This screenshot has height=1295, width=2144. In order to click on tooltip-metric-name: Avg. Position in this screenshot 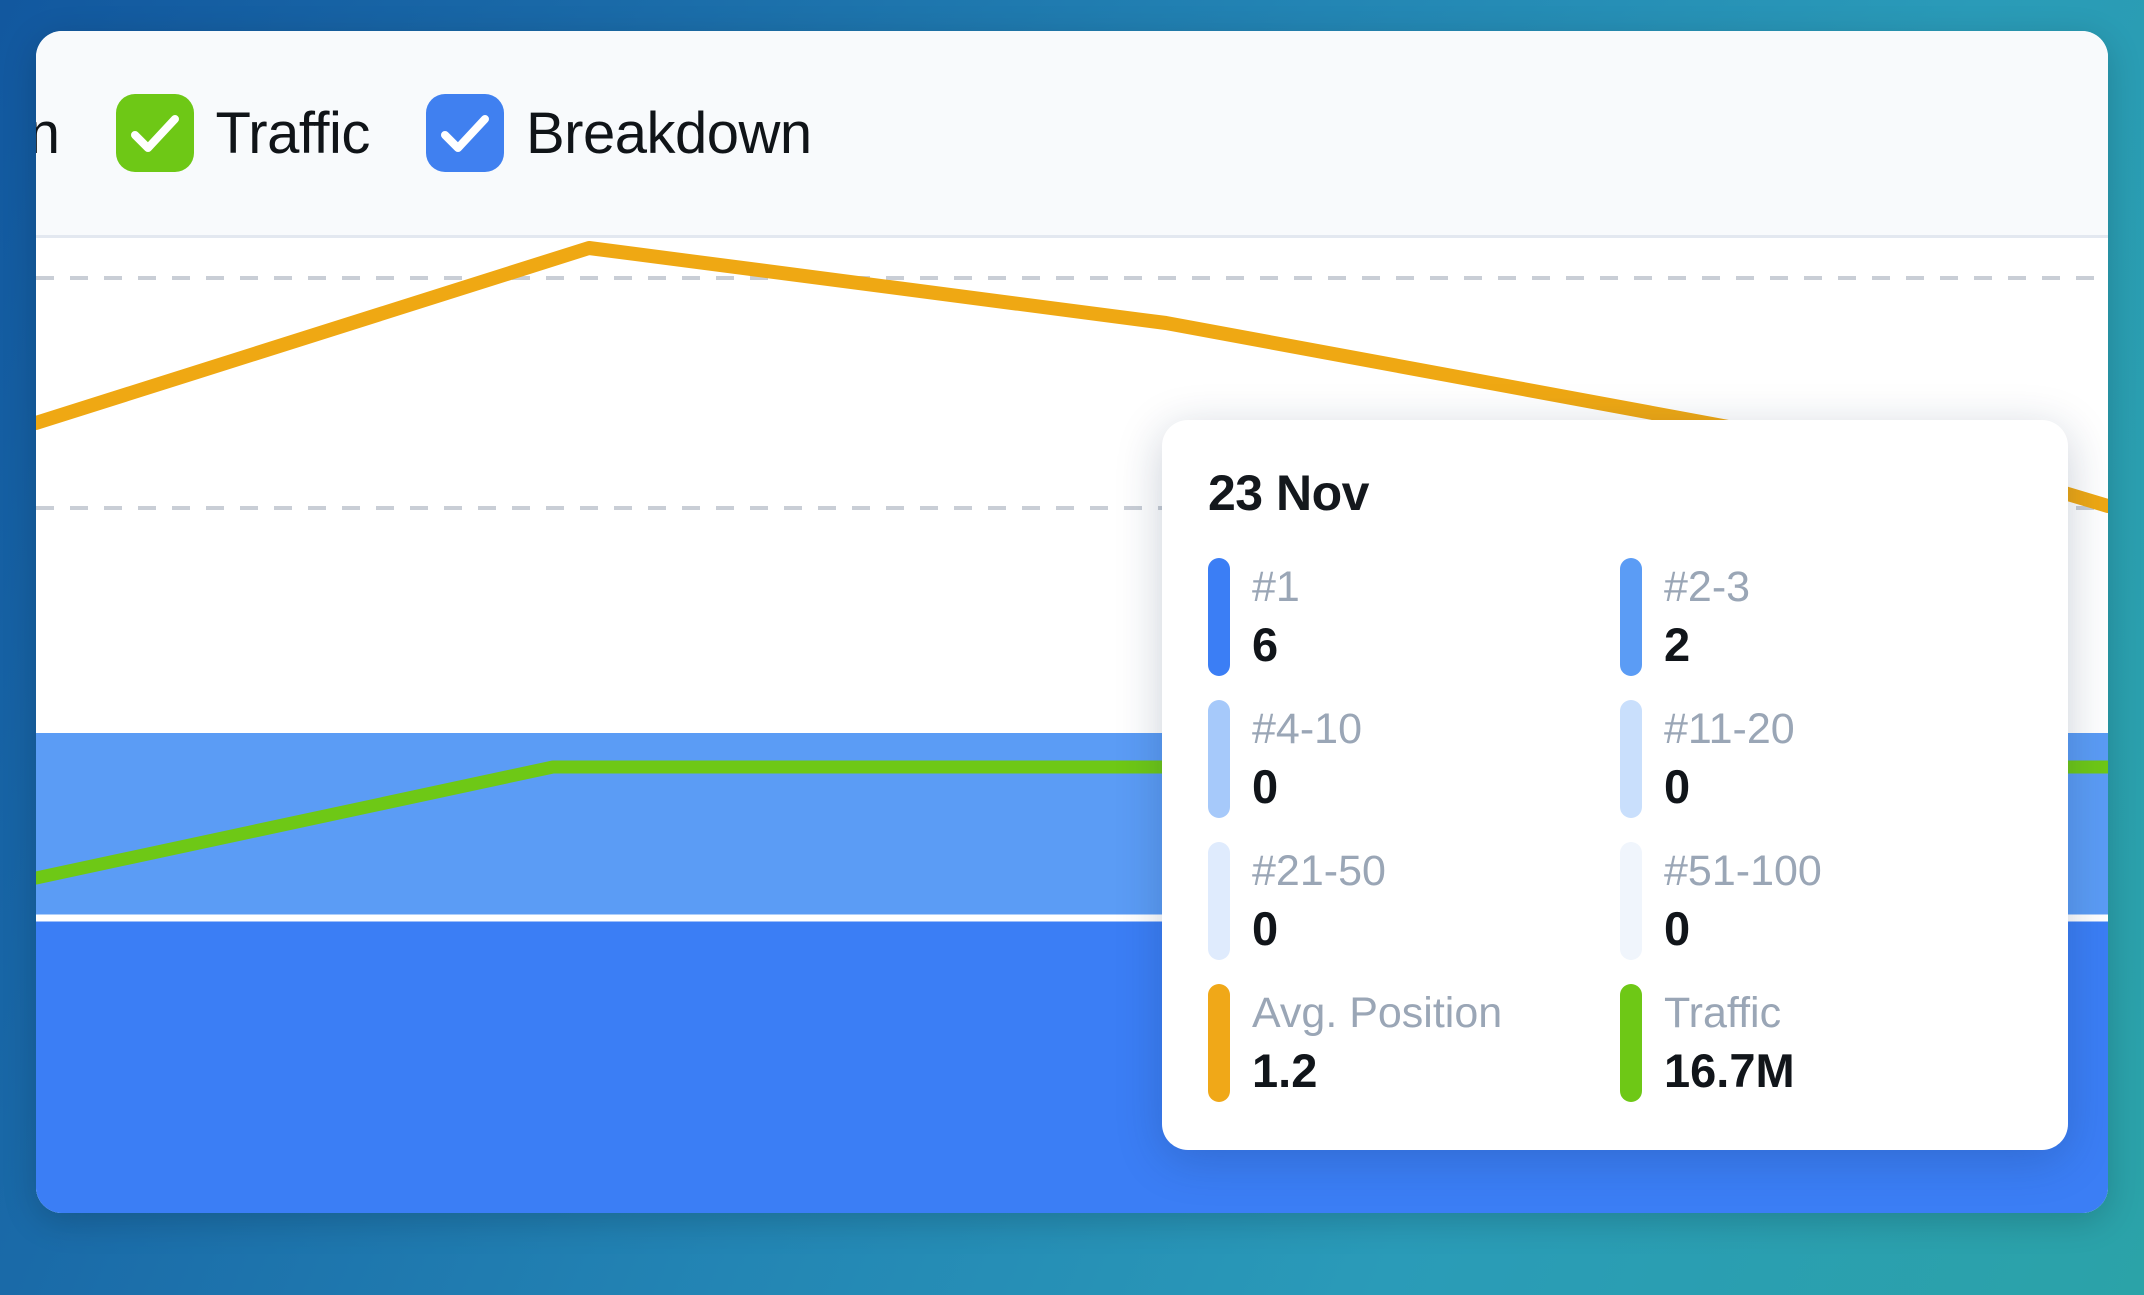, I will do `click(1377, 1012)`.